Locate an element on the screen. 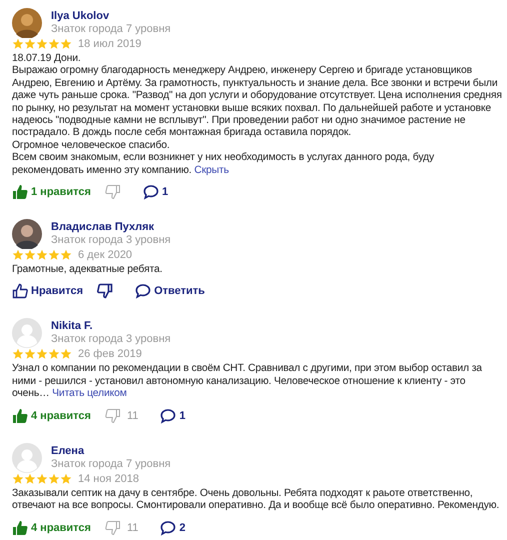 The height and width of the screenshot is (540, 507). like-button: 1 нравится is located at coordinates (51, 192).